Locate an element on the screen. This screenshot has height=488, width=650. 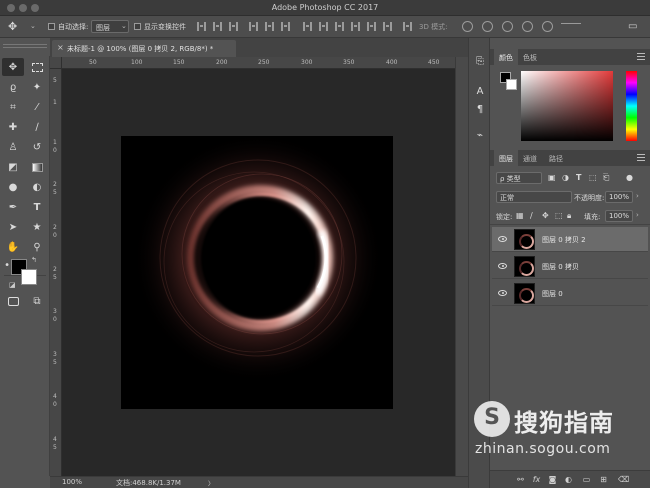
3d-roll-icon is located at coordinates (487, 26).